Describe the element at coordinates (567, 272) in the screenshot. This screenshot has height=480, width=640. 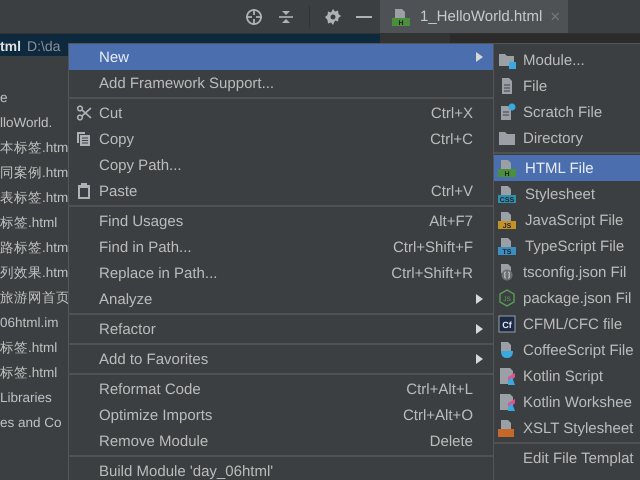
I see `menu-item: tsconfig.json Fil` at that location.